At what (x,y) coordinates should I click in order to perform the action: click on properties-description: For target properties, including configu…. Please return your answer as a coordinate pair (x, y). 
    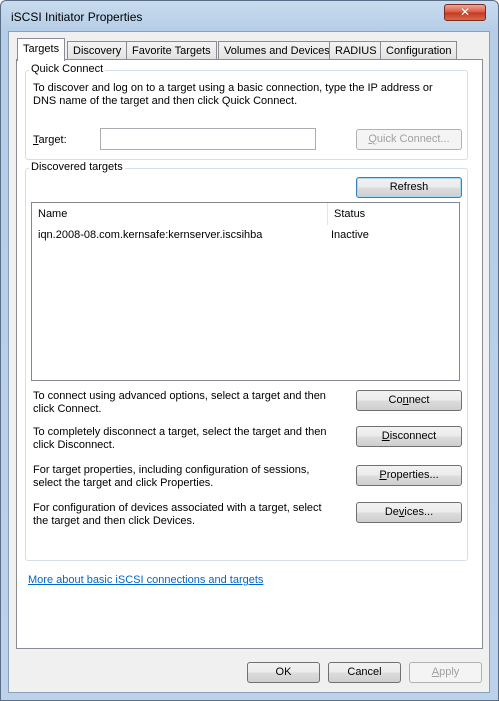
    Looking at the image, I should click on (171, 476).